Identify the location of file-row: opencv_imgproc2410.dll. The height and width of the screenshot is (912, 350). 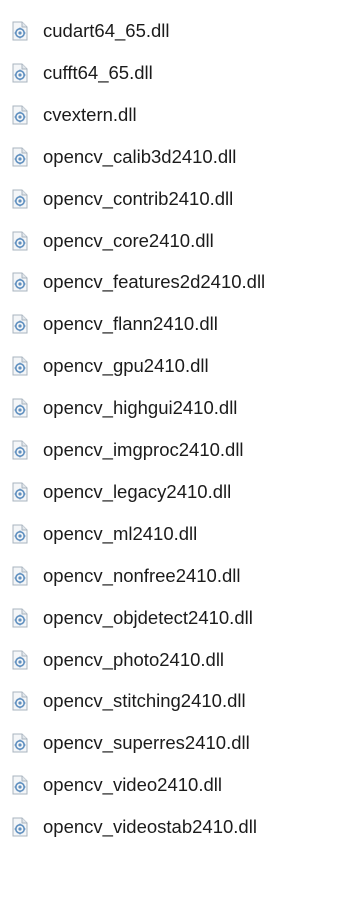
(175, 450).